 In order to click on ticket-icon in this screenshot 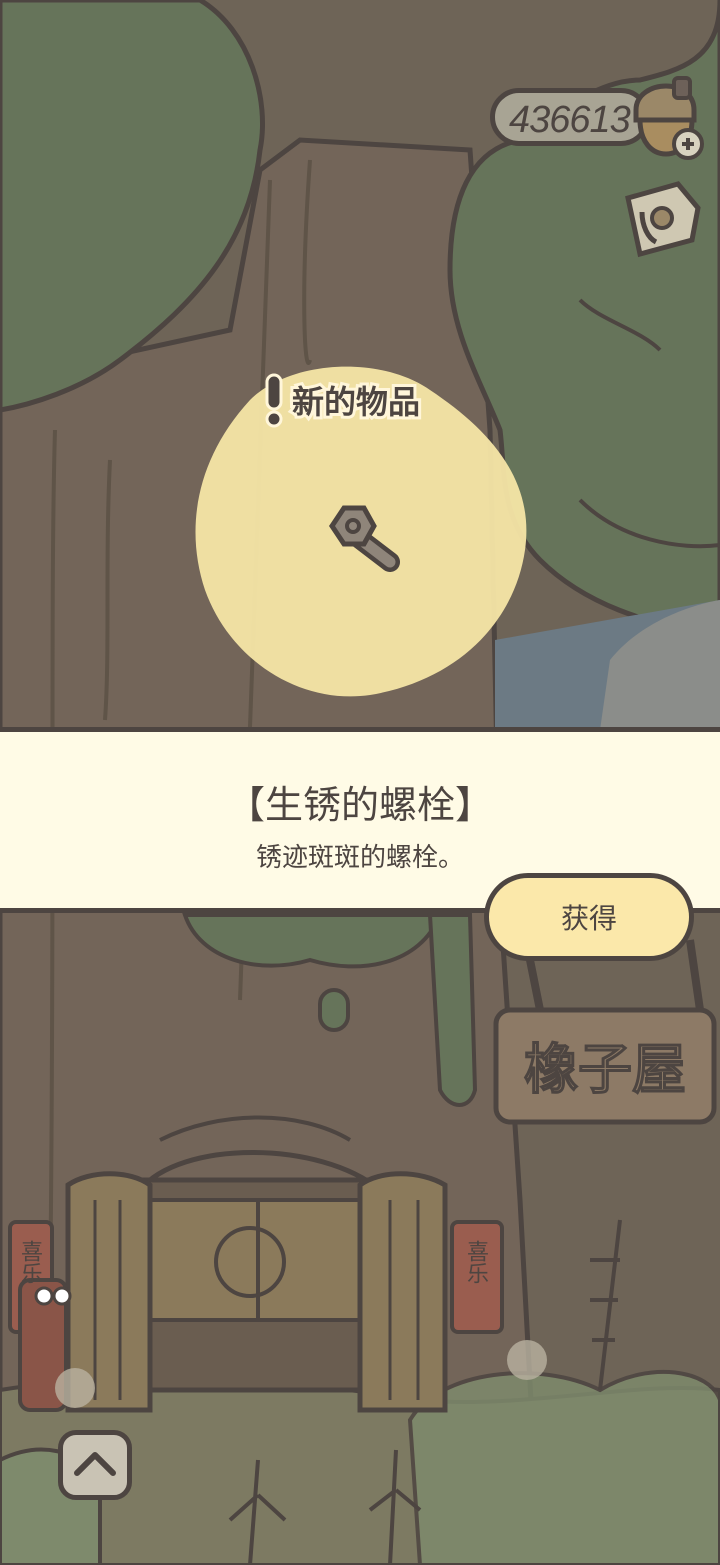, I will do `click(663, 219)`.